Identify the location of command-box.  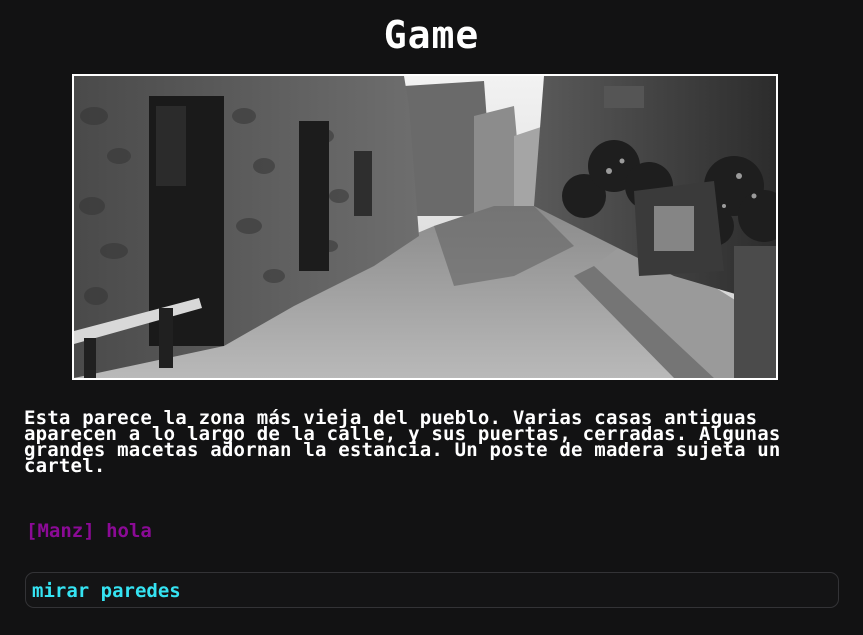
(432, 590).